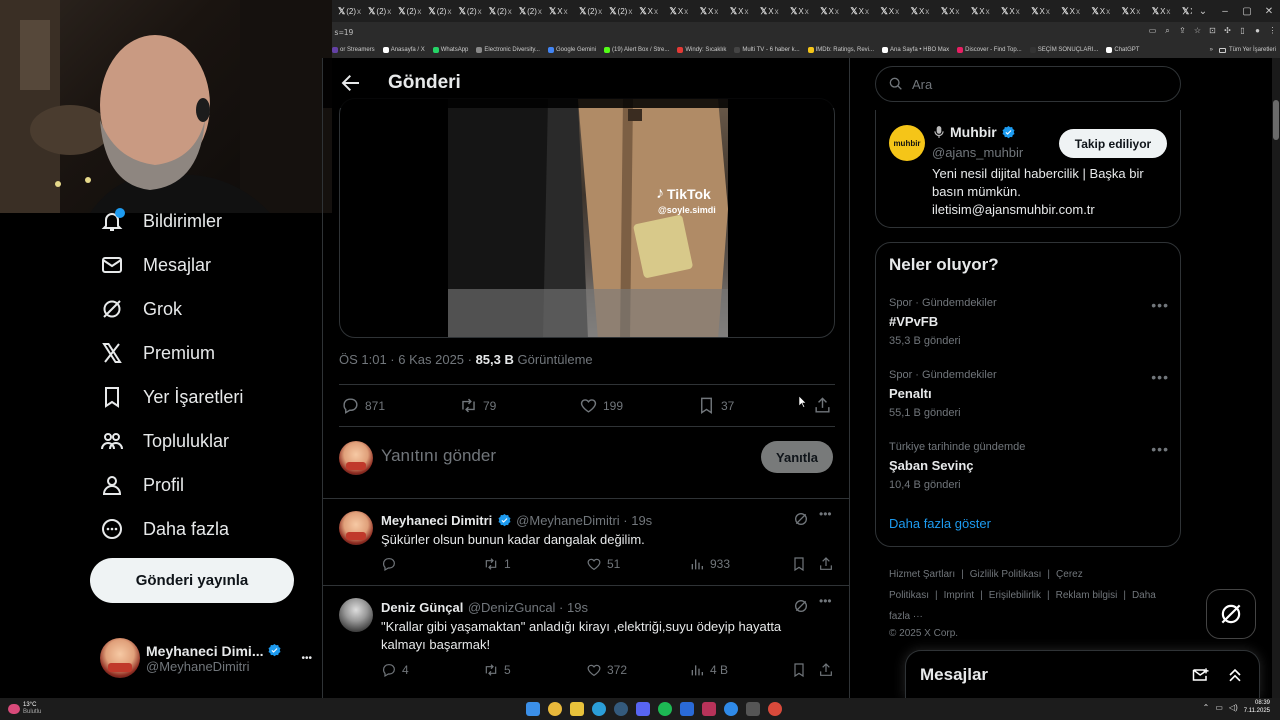 The height and width of the screenshot is (720, 1280). What do you see at coordinates (24, 709) in the screenshot?
I see `weather-widget: 13°C Bulutlu` at bounding box center [24, 709].